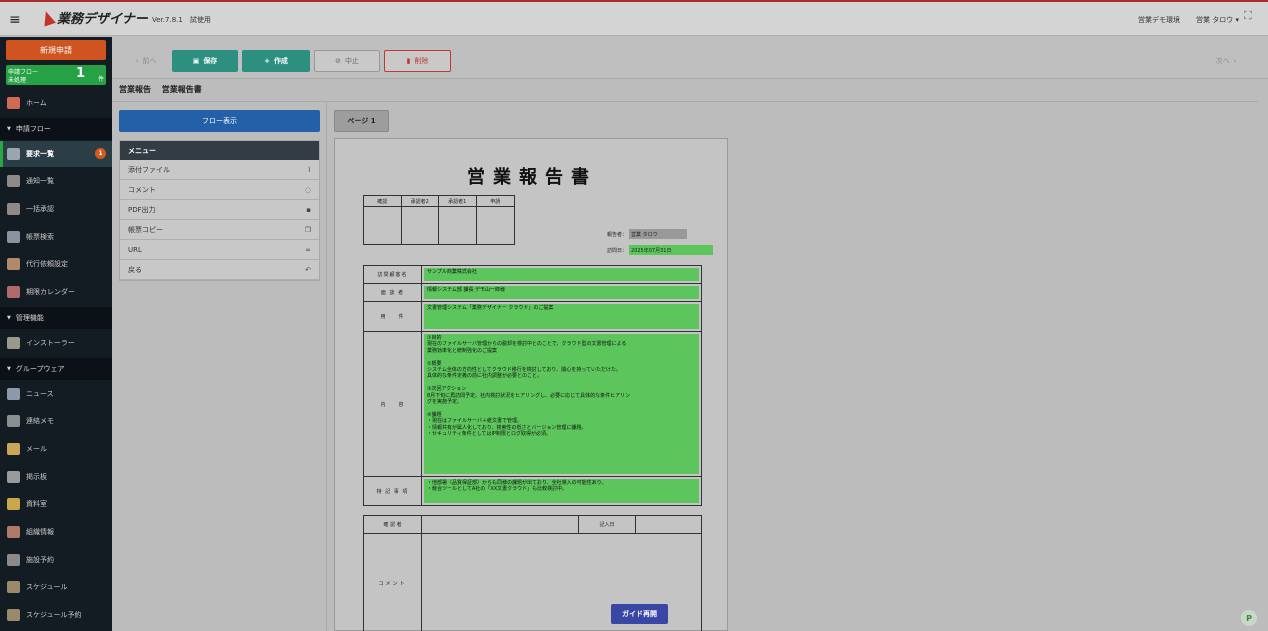 This screenshot has width=1268, height=631. I want to click on section-request-flow: ▼ 申請フロー, so click(56, 129).